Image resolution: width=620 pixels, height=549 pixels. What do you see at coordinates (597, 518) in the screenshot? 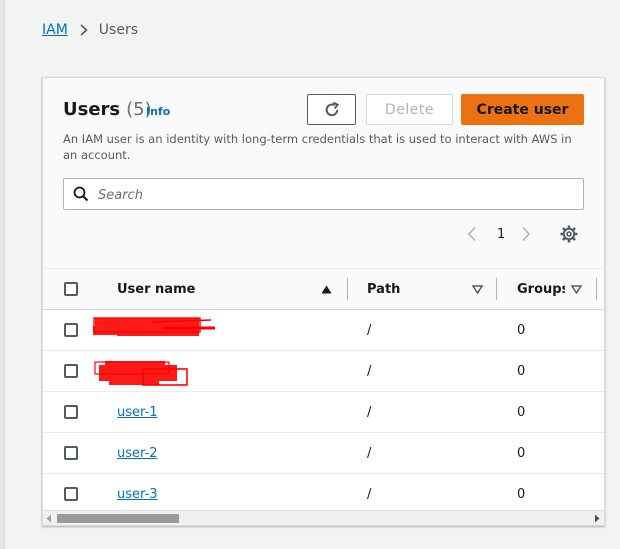
I see `scroll-right-arrow-icon` at bounding box center [597, 518].